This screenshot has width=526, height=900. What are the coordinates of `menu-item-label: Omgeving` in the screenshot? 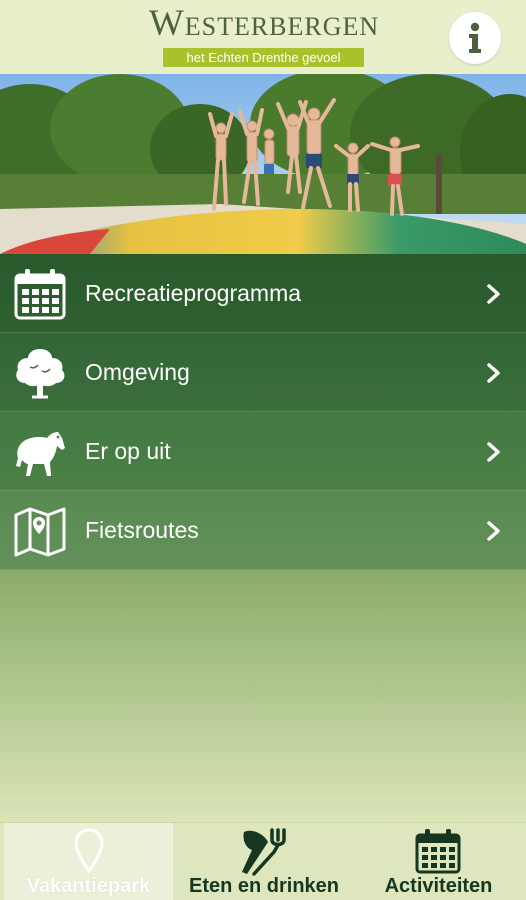 It's located at (137, 372).